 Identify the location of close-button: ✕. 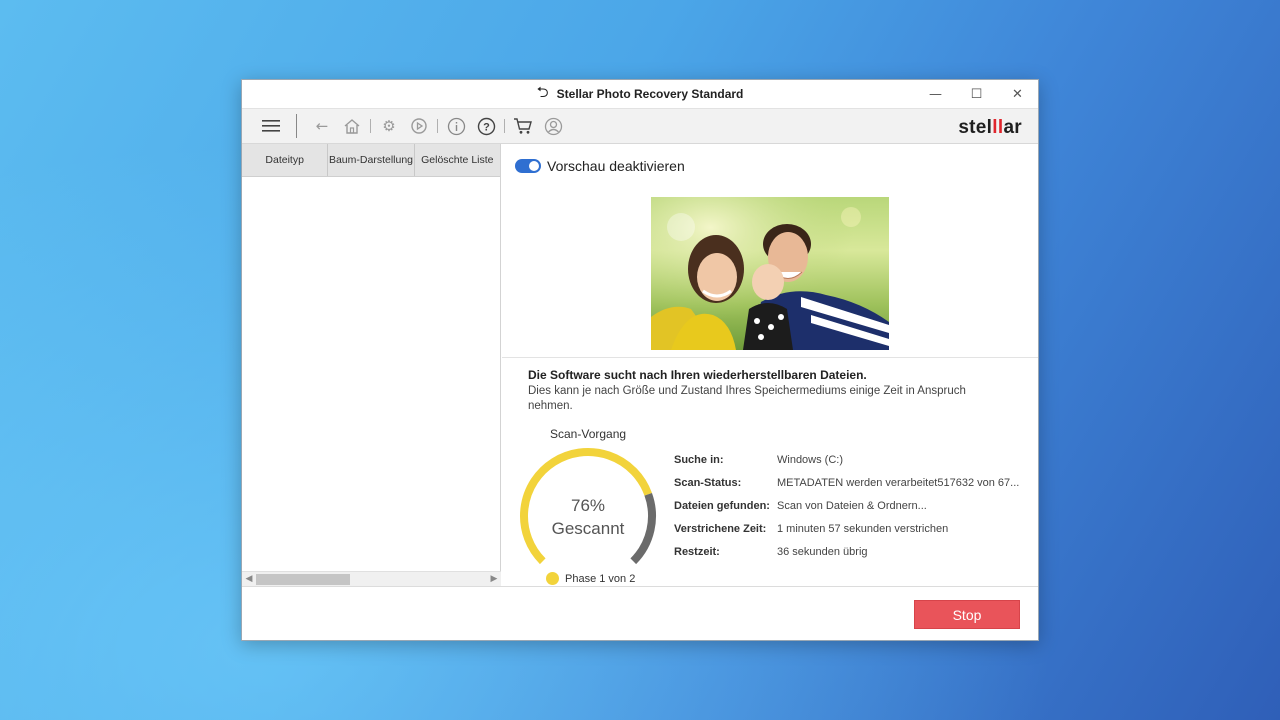
(1017, 94).